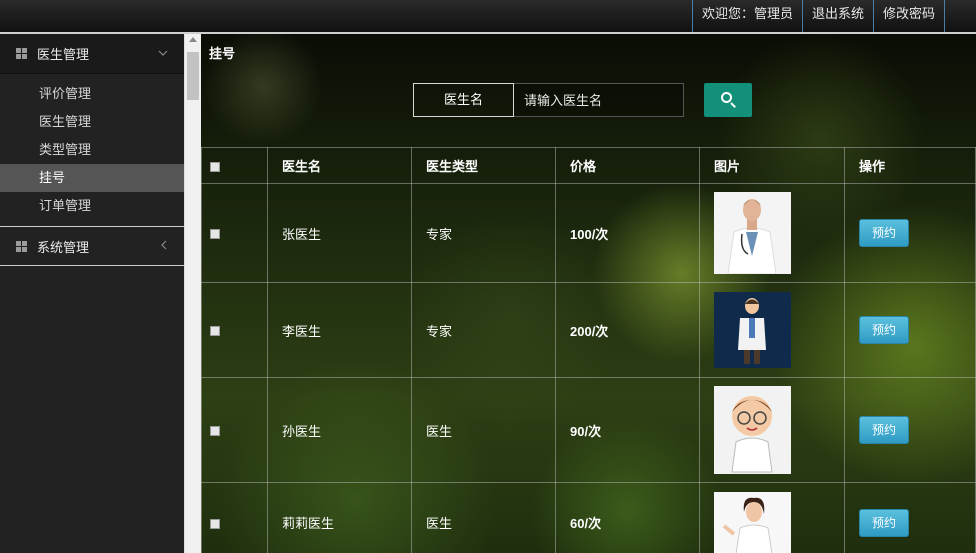 The width and height of the screenshot is (976, 553). I want to click on chevron-left-icon, so click(164, 246).